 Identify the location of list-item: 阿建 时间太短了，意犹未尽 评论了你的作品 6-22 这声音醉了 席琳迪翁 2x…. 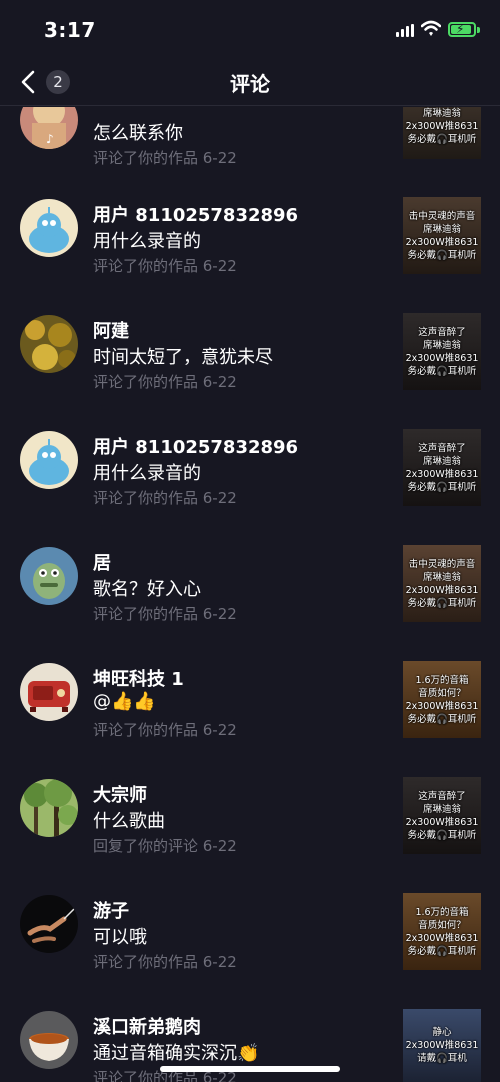
(250, 351).